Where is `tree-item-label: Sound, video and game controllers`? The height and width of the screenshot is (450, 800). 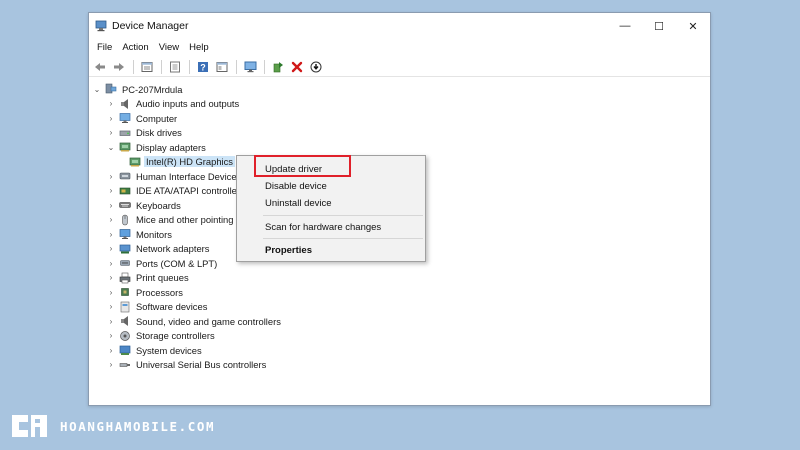 tree-item-label: Sound, video and game controllers is located at coordinates (208, 321).